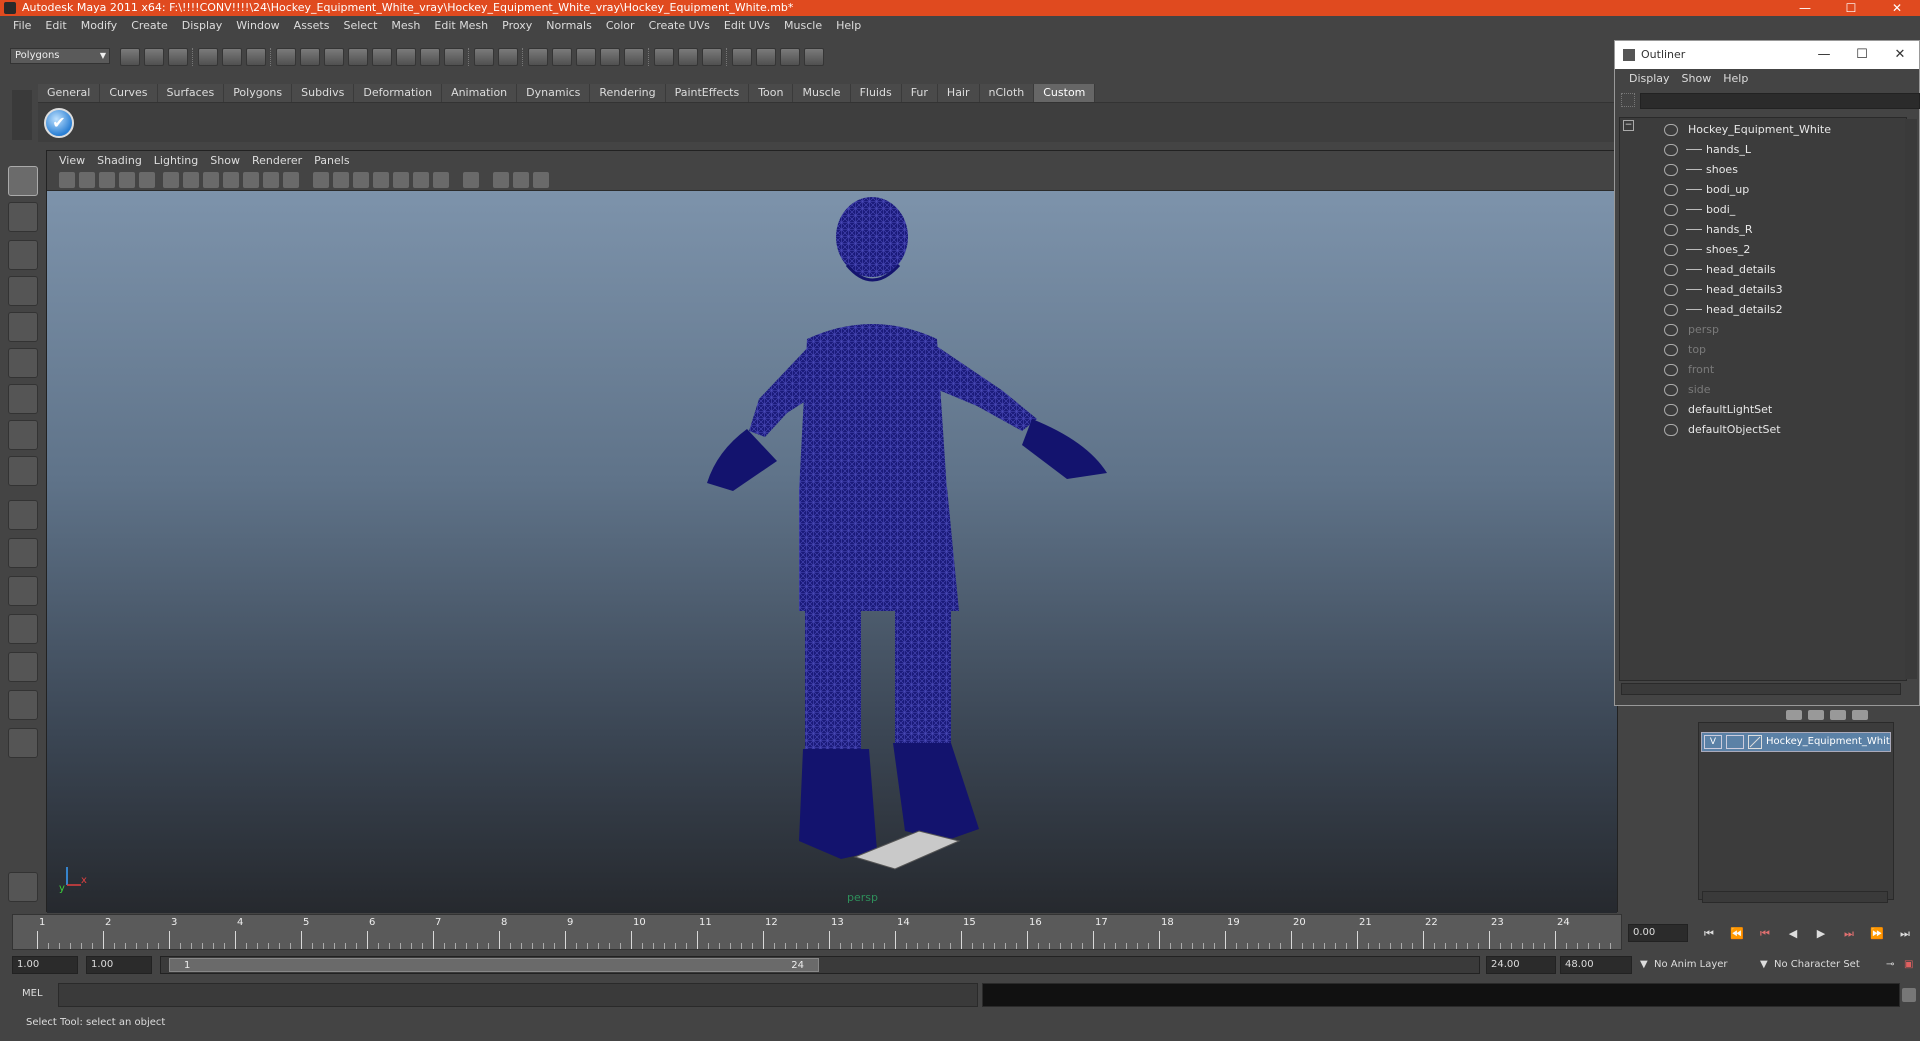 Image resolution: width=1920 pixels, height=1041 pixels. I want to click on field-chart-icon, so click(251, 180).